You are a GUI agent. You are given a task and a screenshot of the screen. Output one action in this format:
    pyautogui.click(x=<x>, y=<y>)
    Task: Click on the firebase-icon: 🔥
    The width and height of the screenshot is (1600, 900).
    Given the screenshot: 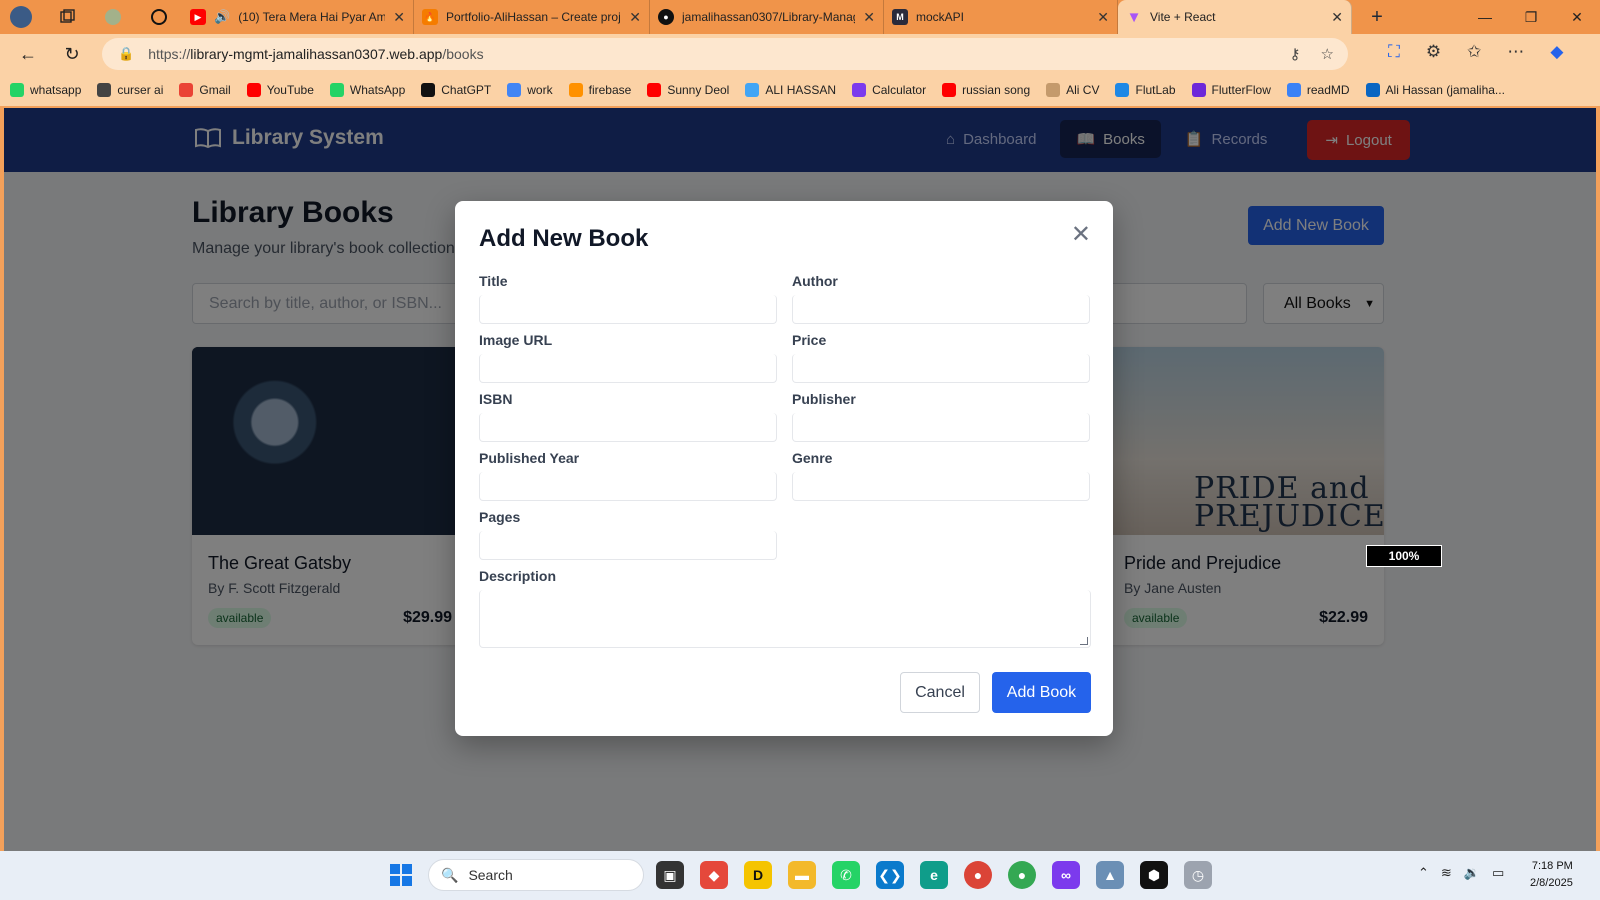 What is the action you would take?
    pyautogui.click(x=430, y=17)
    